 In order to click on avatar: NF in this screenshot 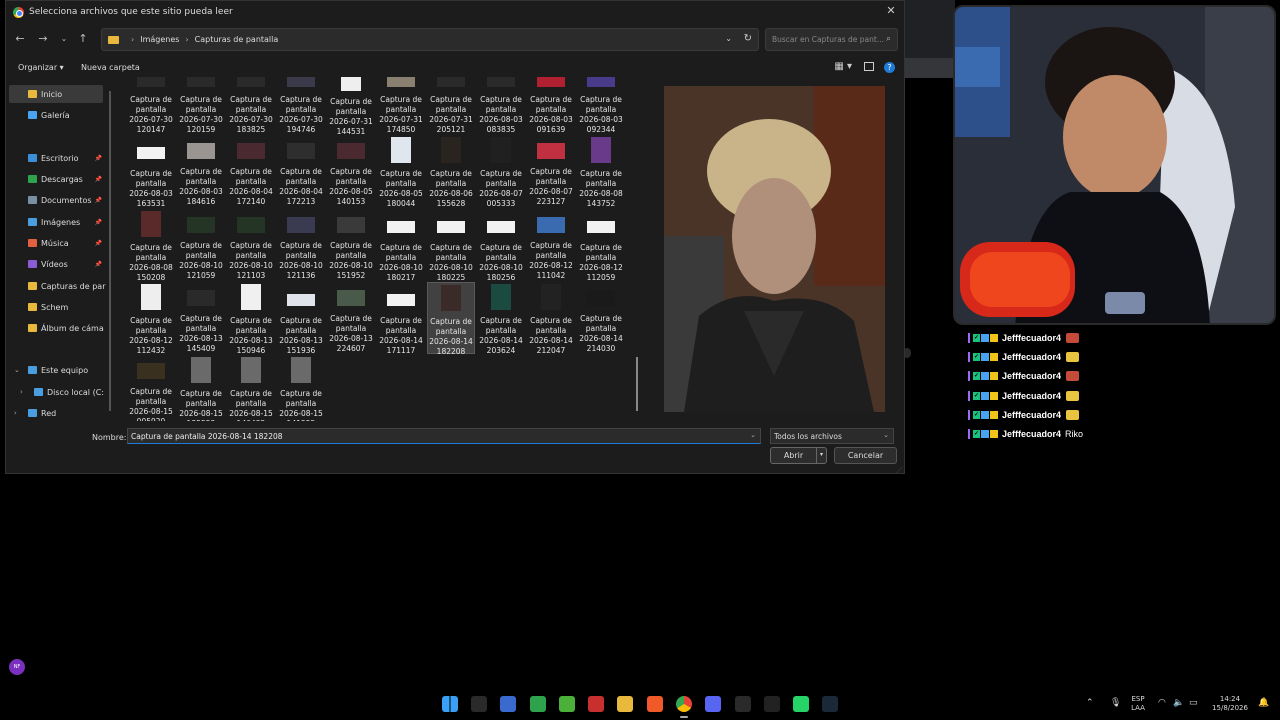, I will do `click(17, 667)`.